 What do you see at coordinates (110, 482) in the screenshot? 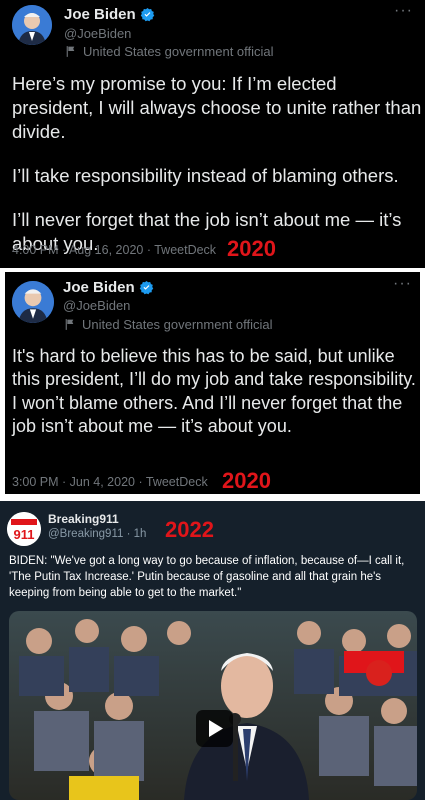
I see `tweet-timestamp: 3:00 PM · Jun 4, 2020 · TweetDeck` at bounding box center [110, 482].